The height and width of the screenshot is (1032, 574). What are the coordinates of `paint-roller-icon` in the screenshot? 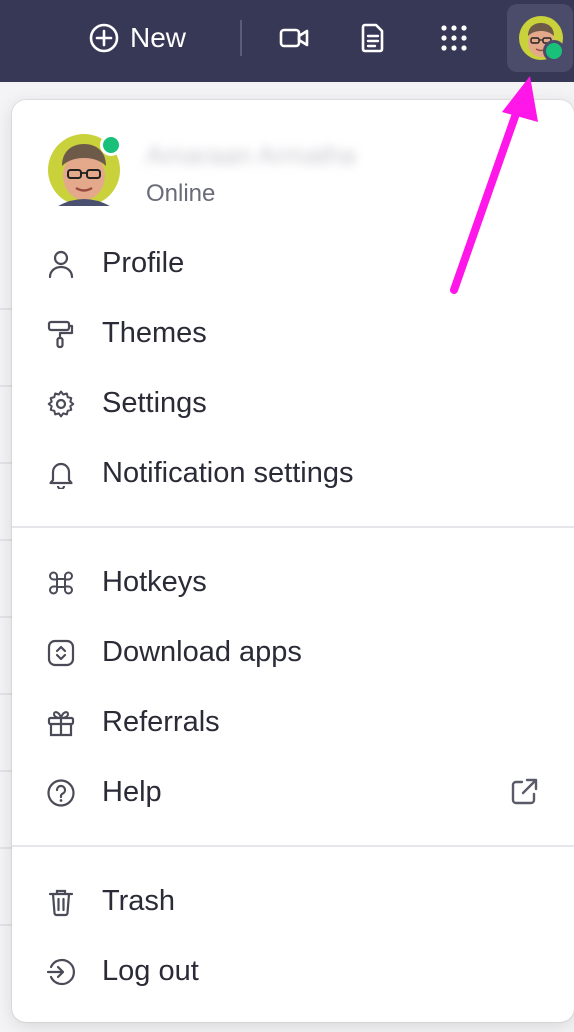 It's located at (61, 334).